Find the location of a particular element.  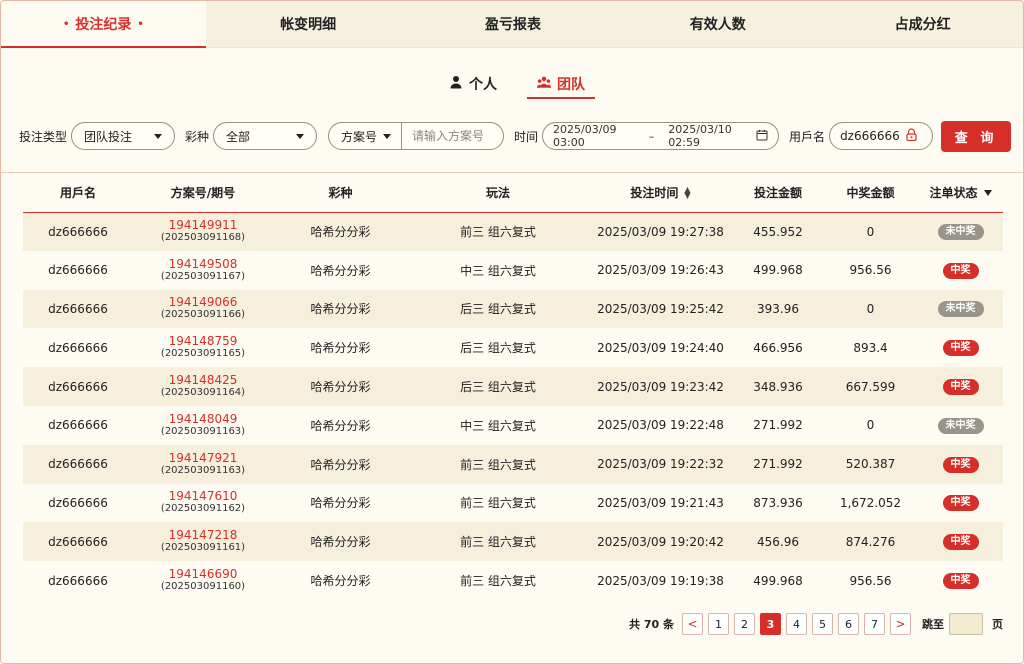

plan-number-link: 194149508 is located at coordinates (203, 264).